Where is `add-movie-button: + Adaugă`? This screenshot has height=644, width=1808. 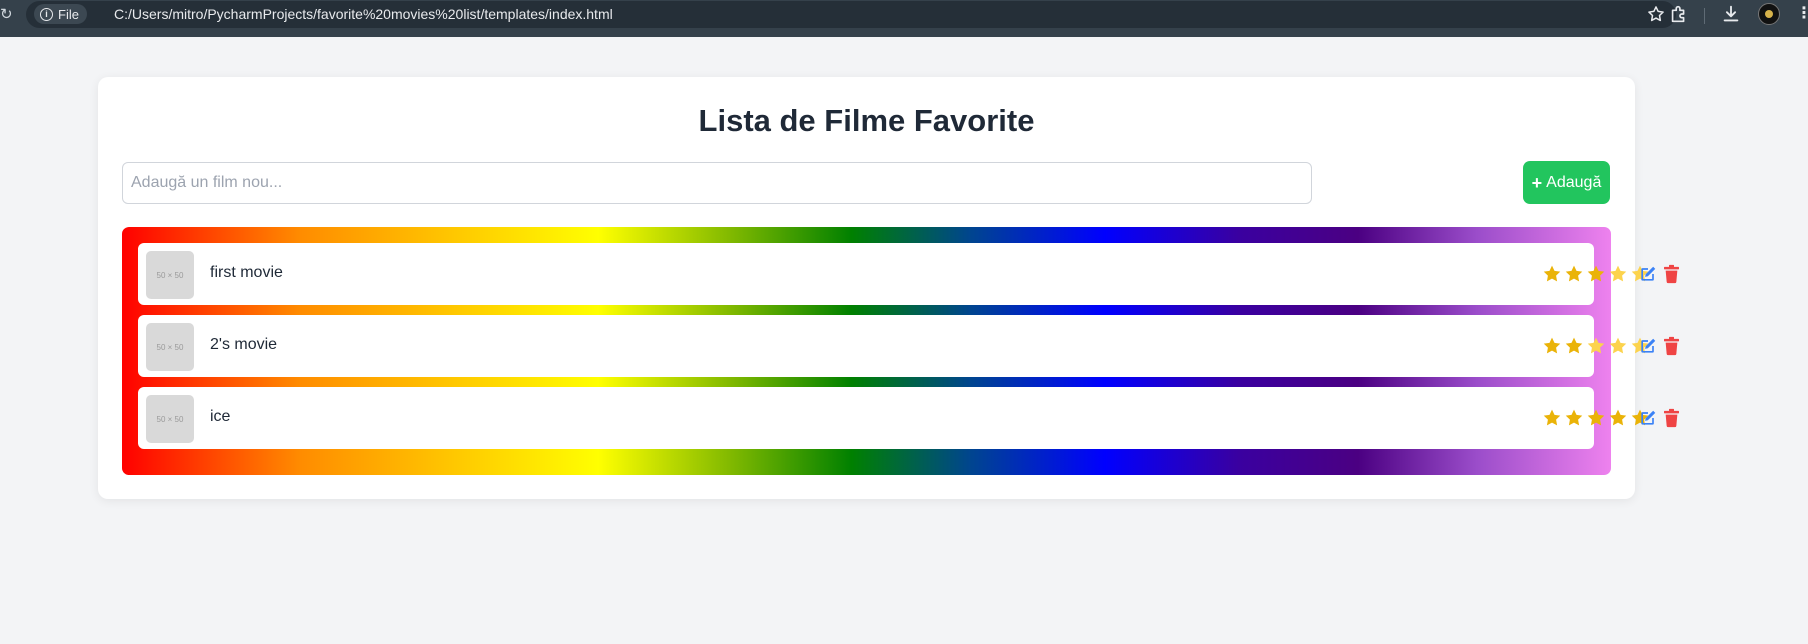
add-movie-button: + Adaugă is located at coordinates (1566, 182).